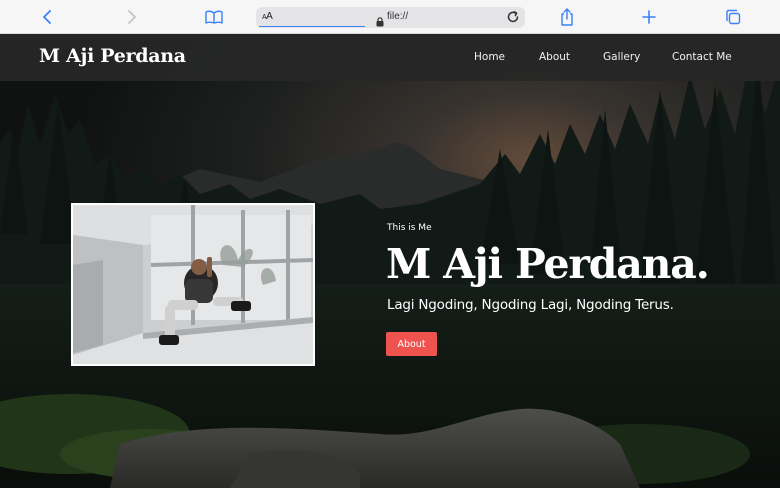 Image resolution: width=780 pixels, height=488 pixels. I want to click on page-load-progress, so click(312, 26).